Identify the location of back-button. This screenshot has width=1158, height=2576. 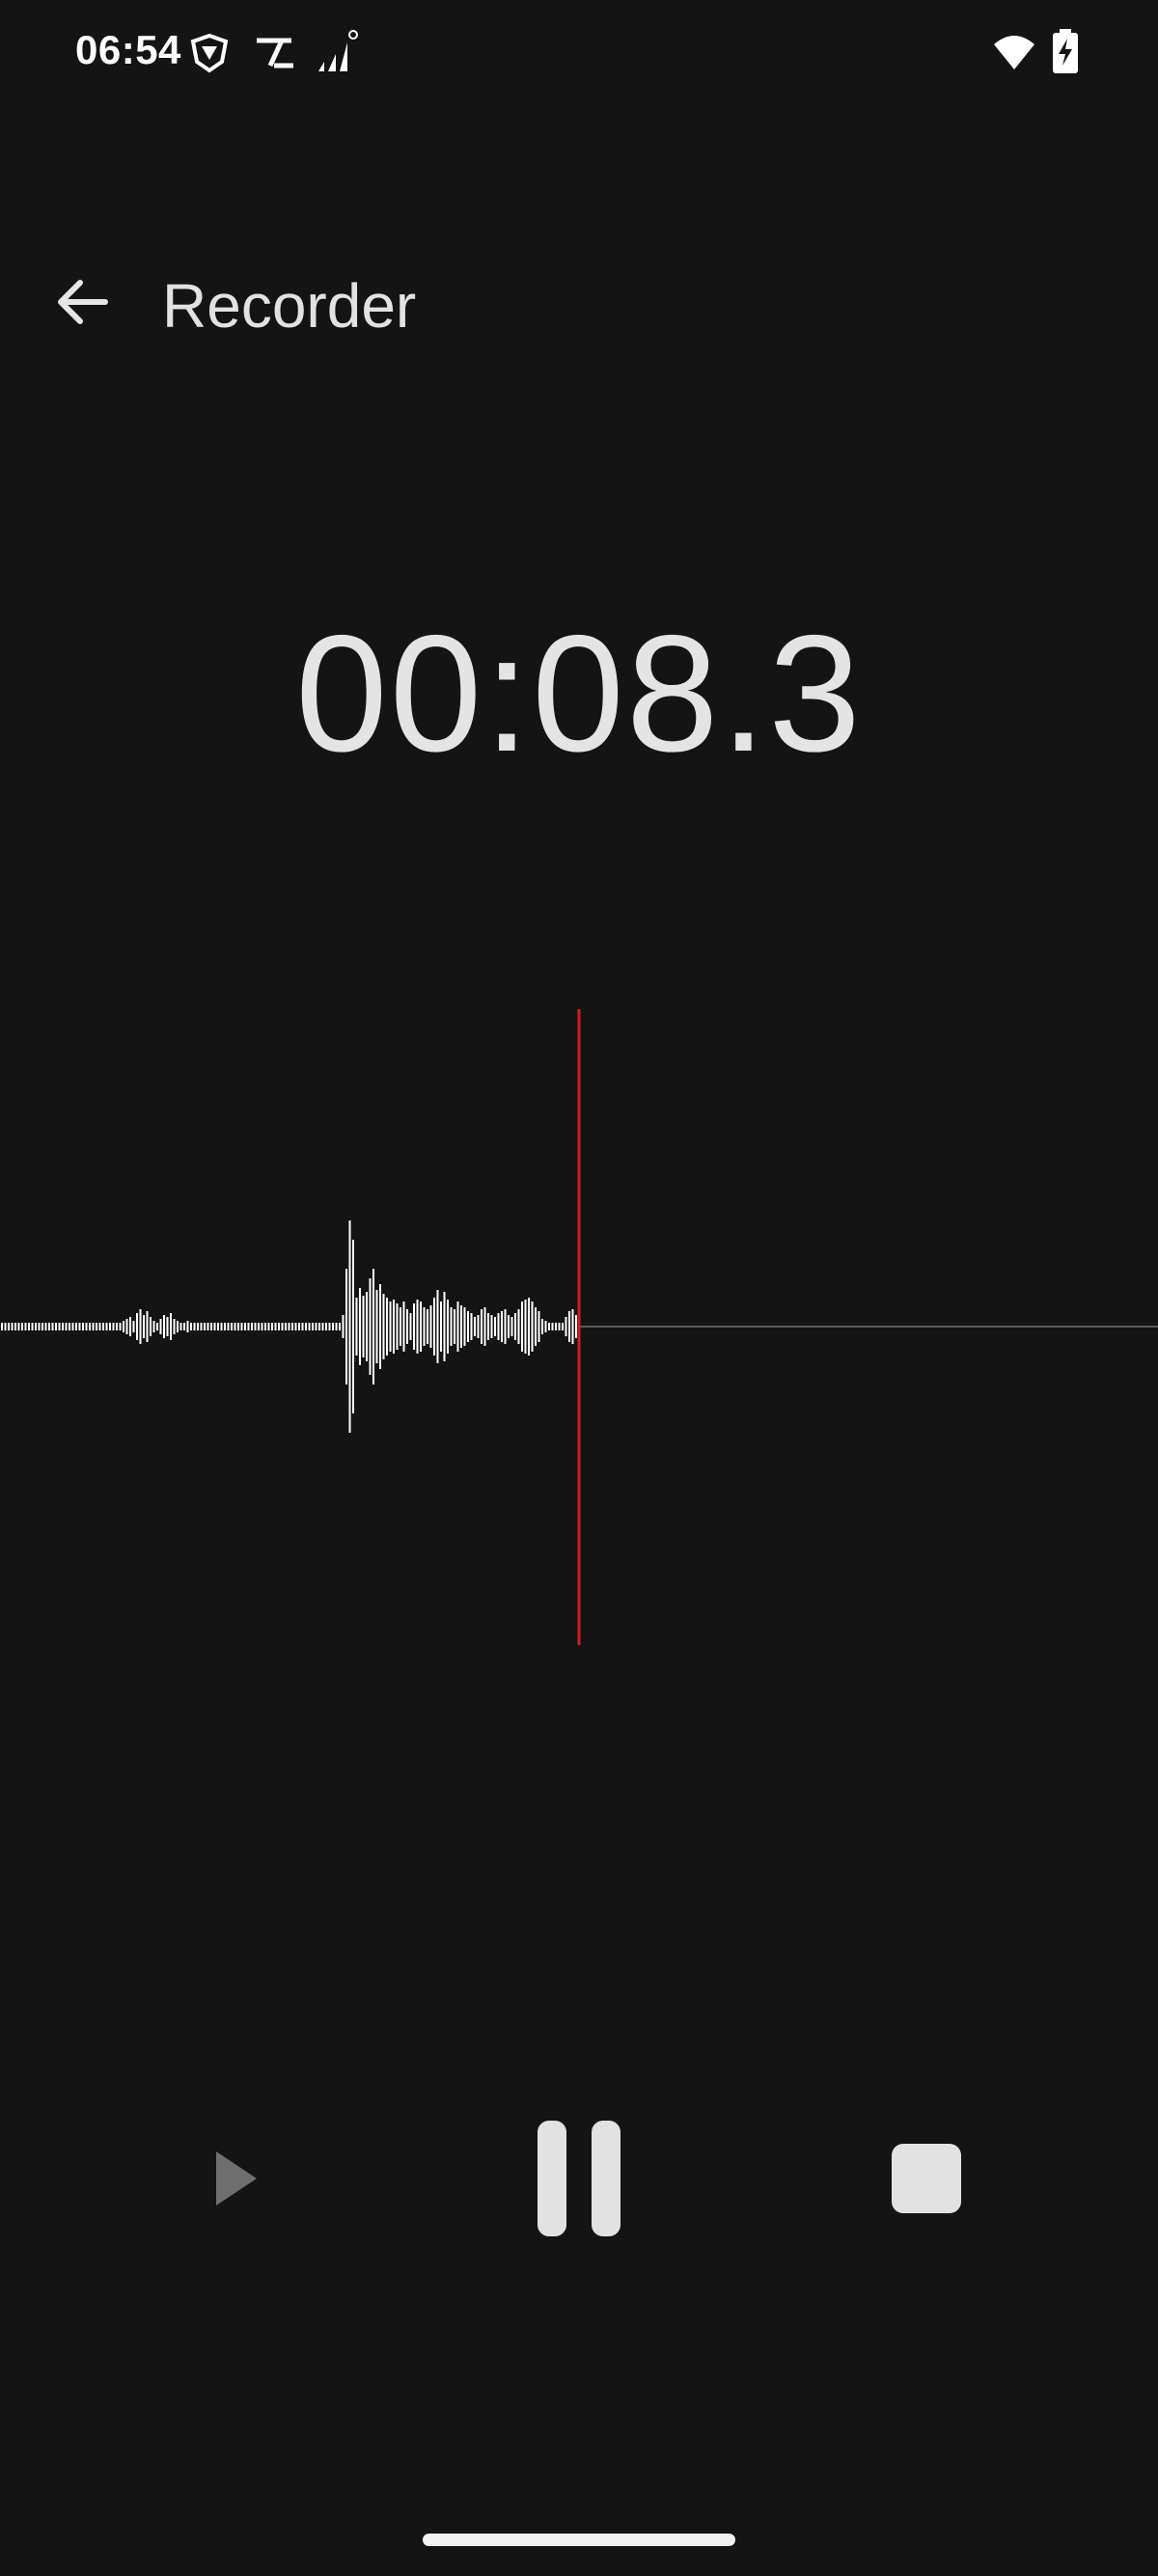
(82, 304).